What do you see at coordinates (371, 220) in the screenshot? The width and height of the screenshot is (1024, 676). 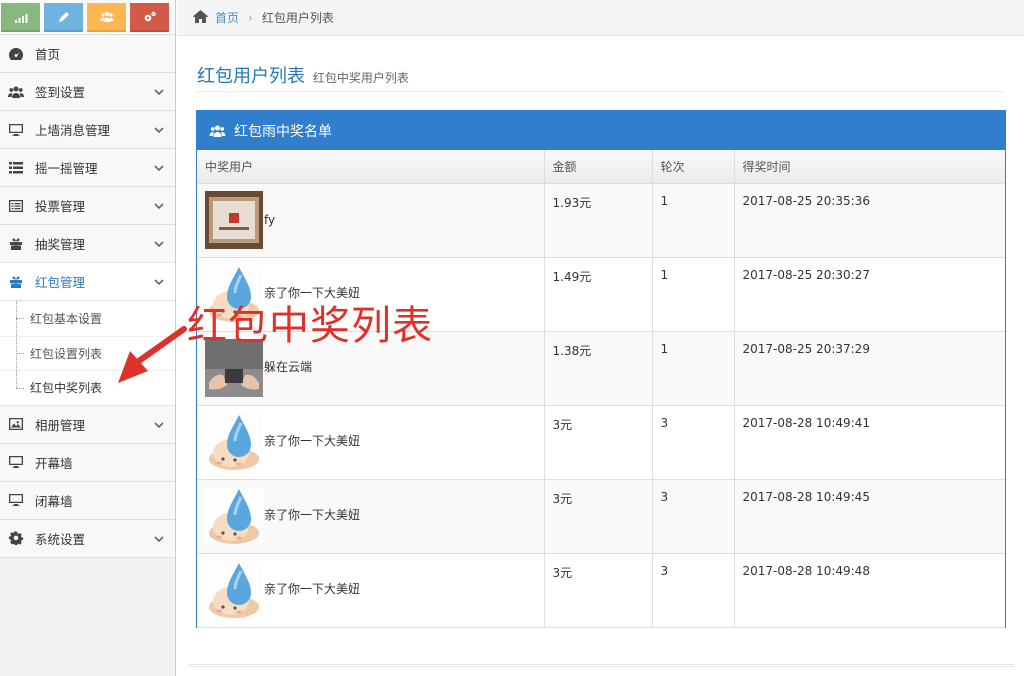 I see `cell-user: fy` at bounding box center [371, 220].